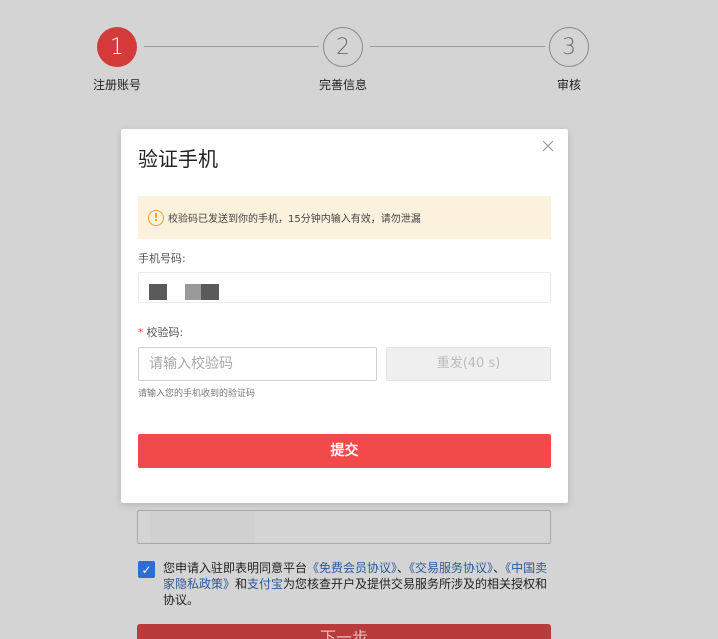 Image resolution: width=718 pixels, height=639 pixels. I want to click on required-mark: *, so click(141, 332).